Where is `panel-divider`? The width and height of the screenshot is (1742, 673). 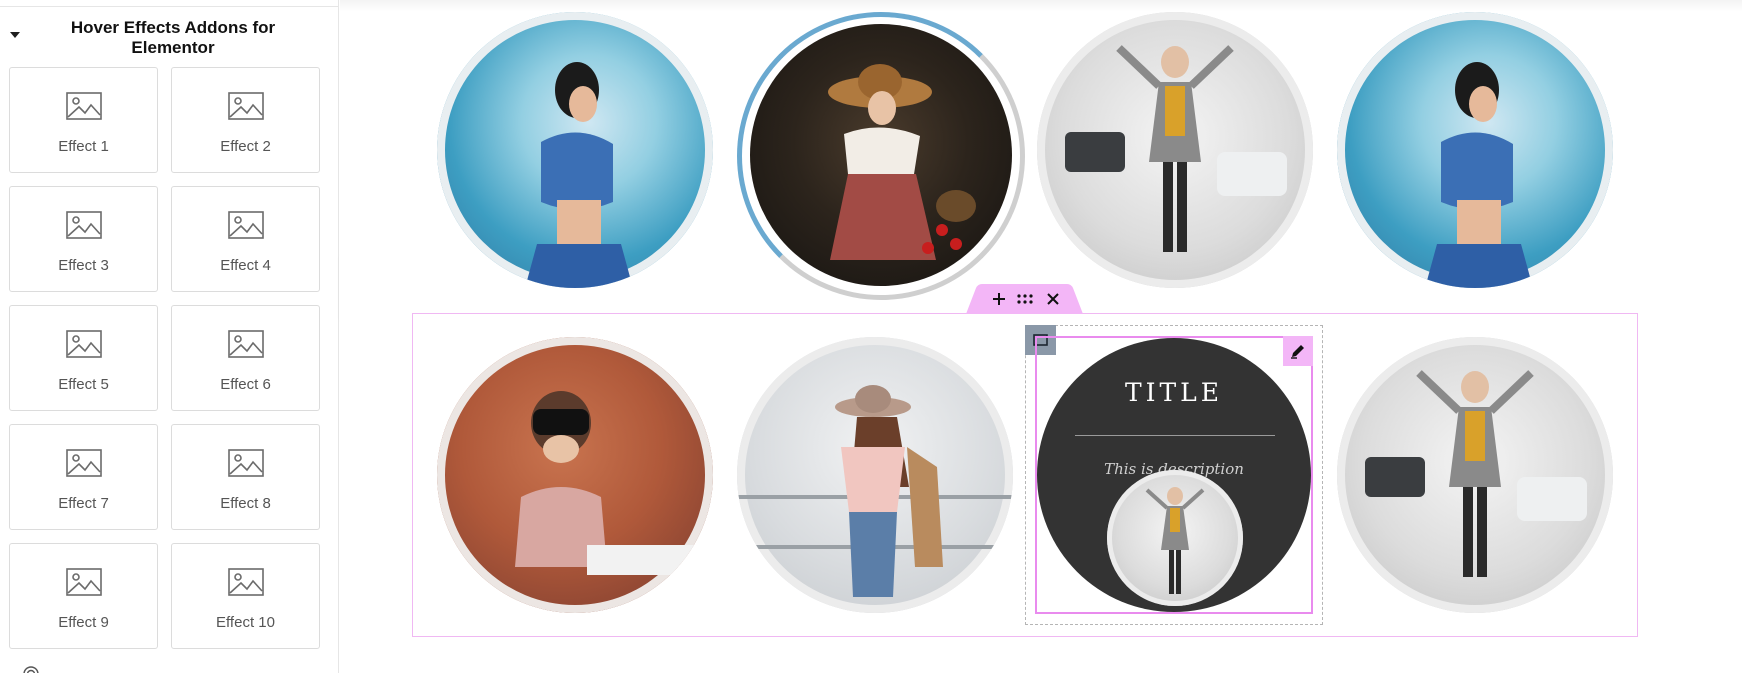 panel-divider is located at coordinates (169, 6).